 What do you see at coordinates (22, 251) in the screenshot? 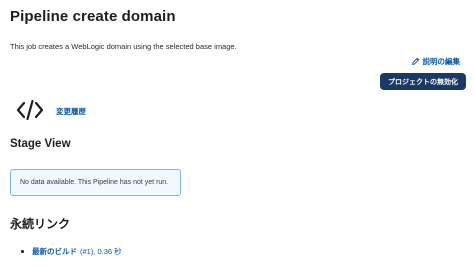
I see `bullet-icon` at bounding box center [22, 251].